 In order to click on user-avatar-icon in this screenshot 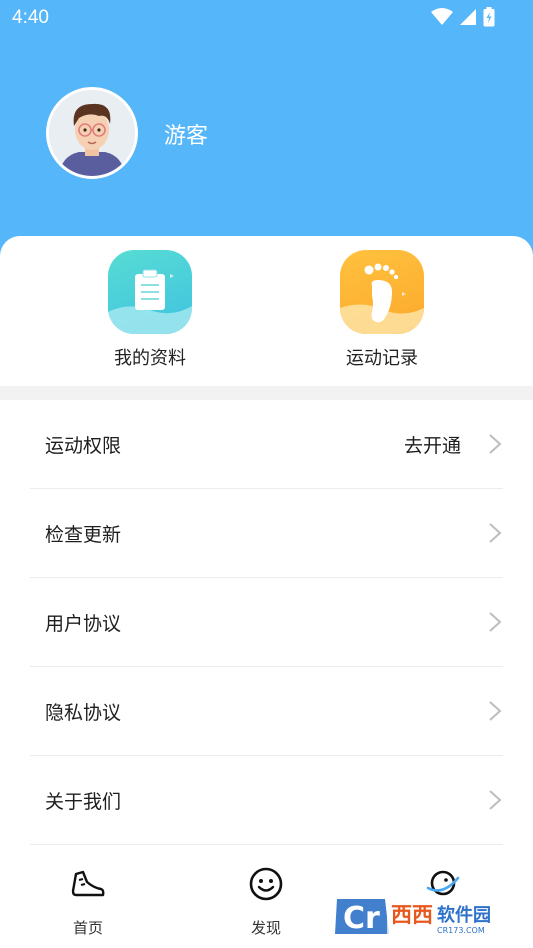, I will do `click(92, 133)`.